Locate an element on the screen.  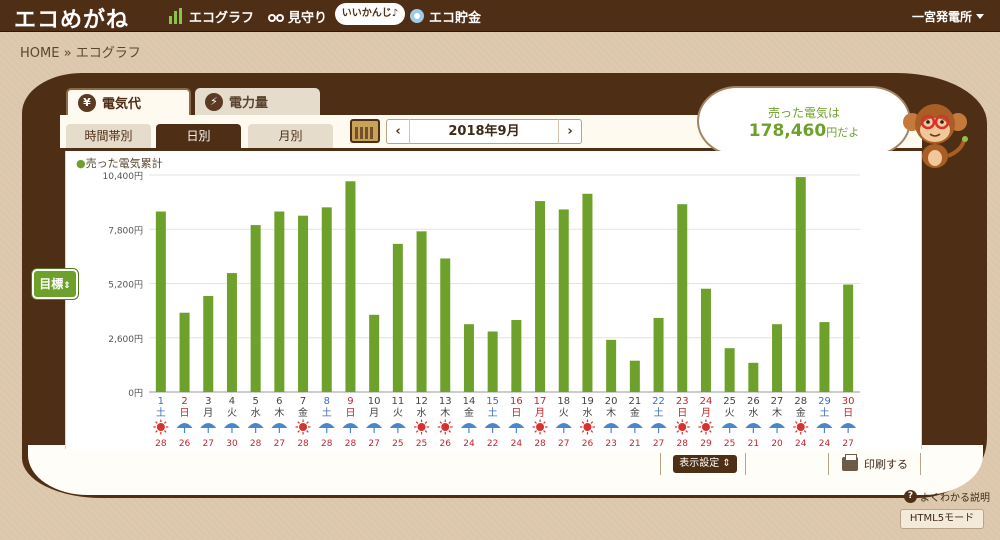
sold-electricity-caption: 売った電気は is located at coordinates (803, 113).